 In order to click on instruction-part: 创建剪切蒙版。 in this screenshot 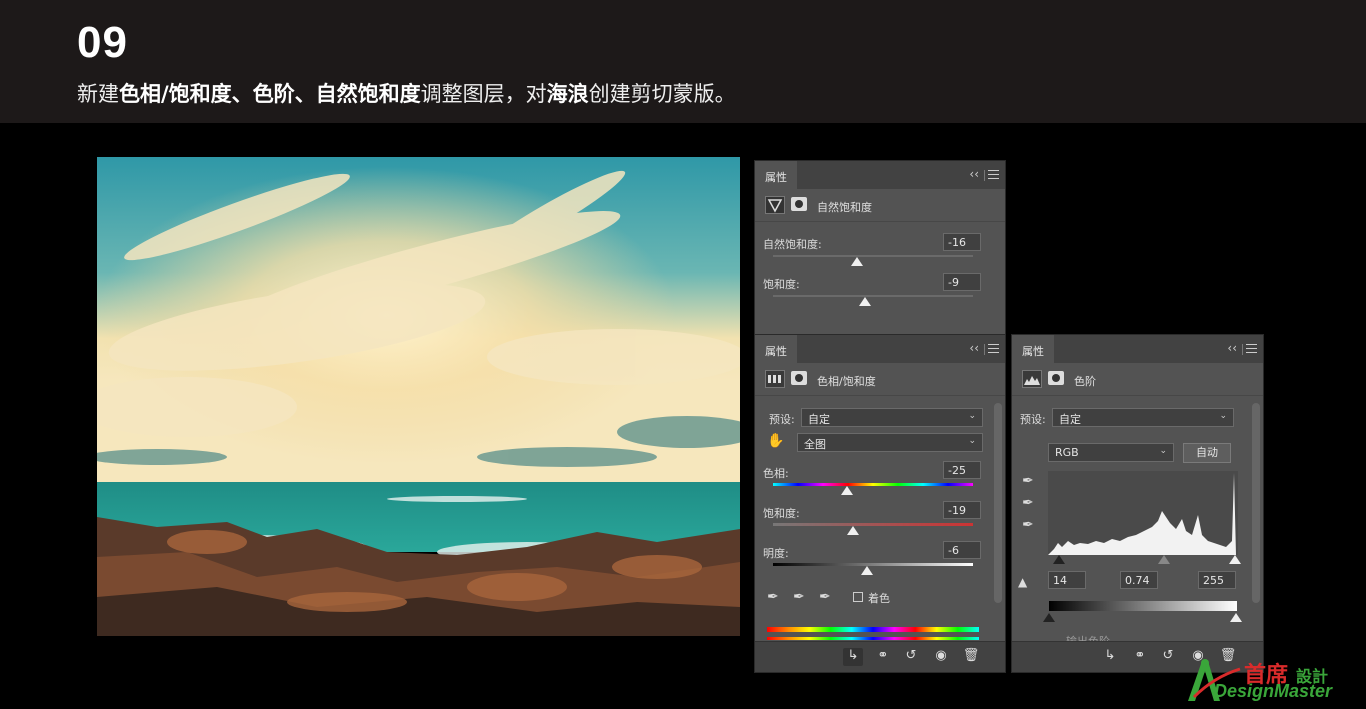, I will do `click(662, 94)`.